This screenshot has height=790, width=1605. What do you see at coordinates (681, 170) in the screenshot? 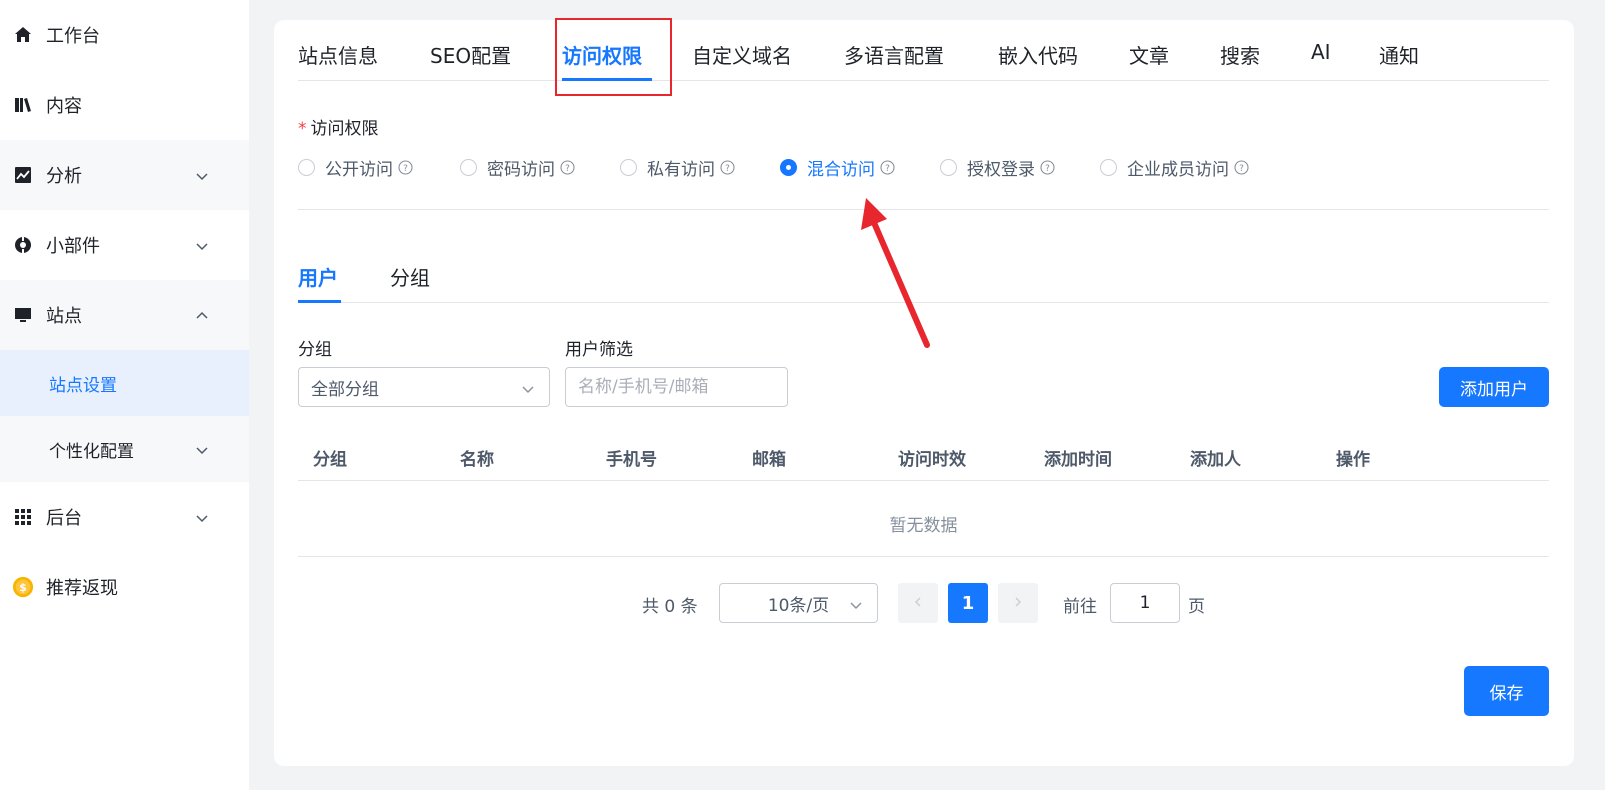
I see `radio-label: 私有访问` at bounding box center [681, 170].